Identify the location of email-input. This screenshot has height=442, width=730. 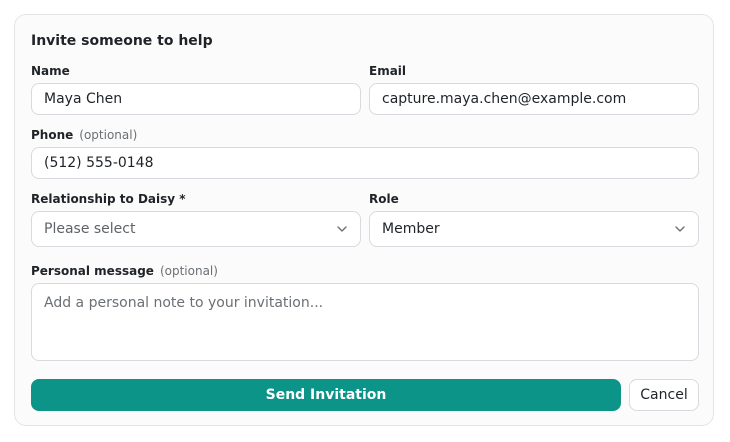
(534, 99).